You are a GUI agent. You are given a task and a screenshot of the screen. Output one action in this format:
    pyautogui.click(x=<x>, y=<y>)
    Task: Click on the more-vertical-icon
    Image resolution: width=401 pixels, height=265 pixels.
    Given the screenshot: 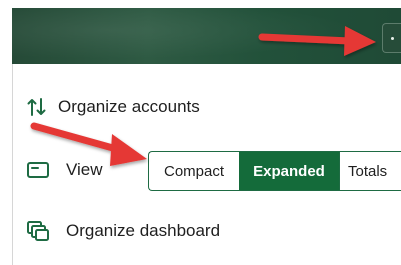 What is the action you would take?
    pyautogui.click(x=392, y=38)
    